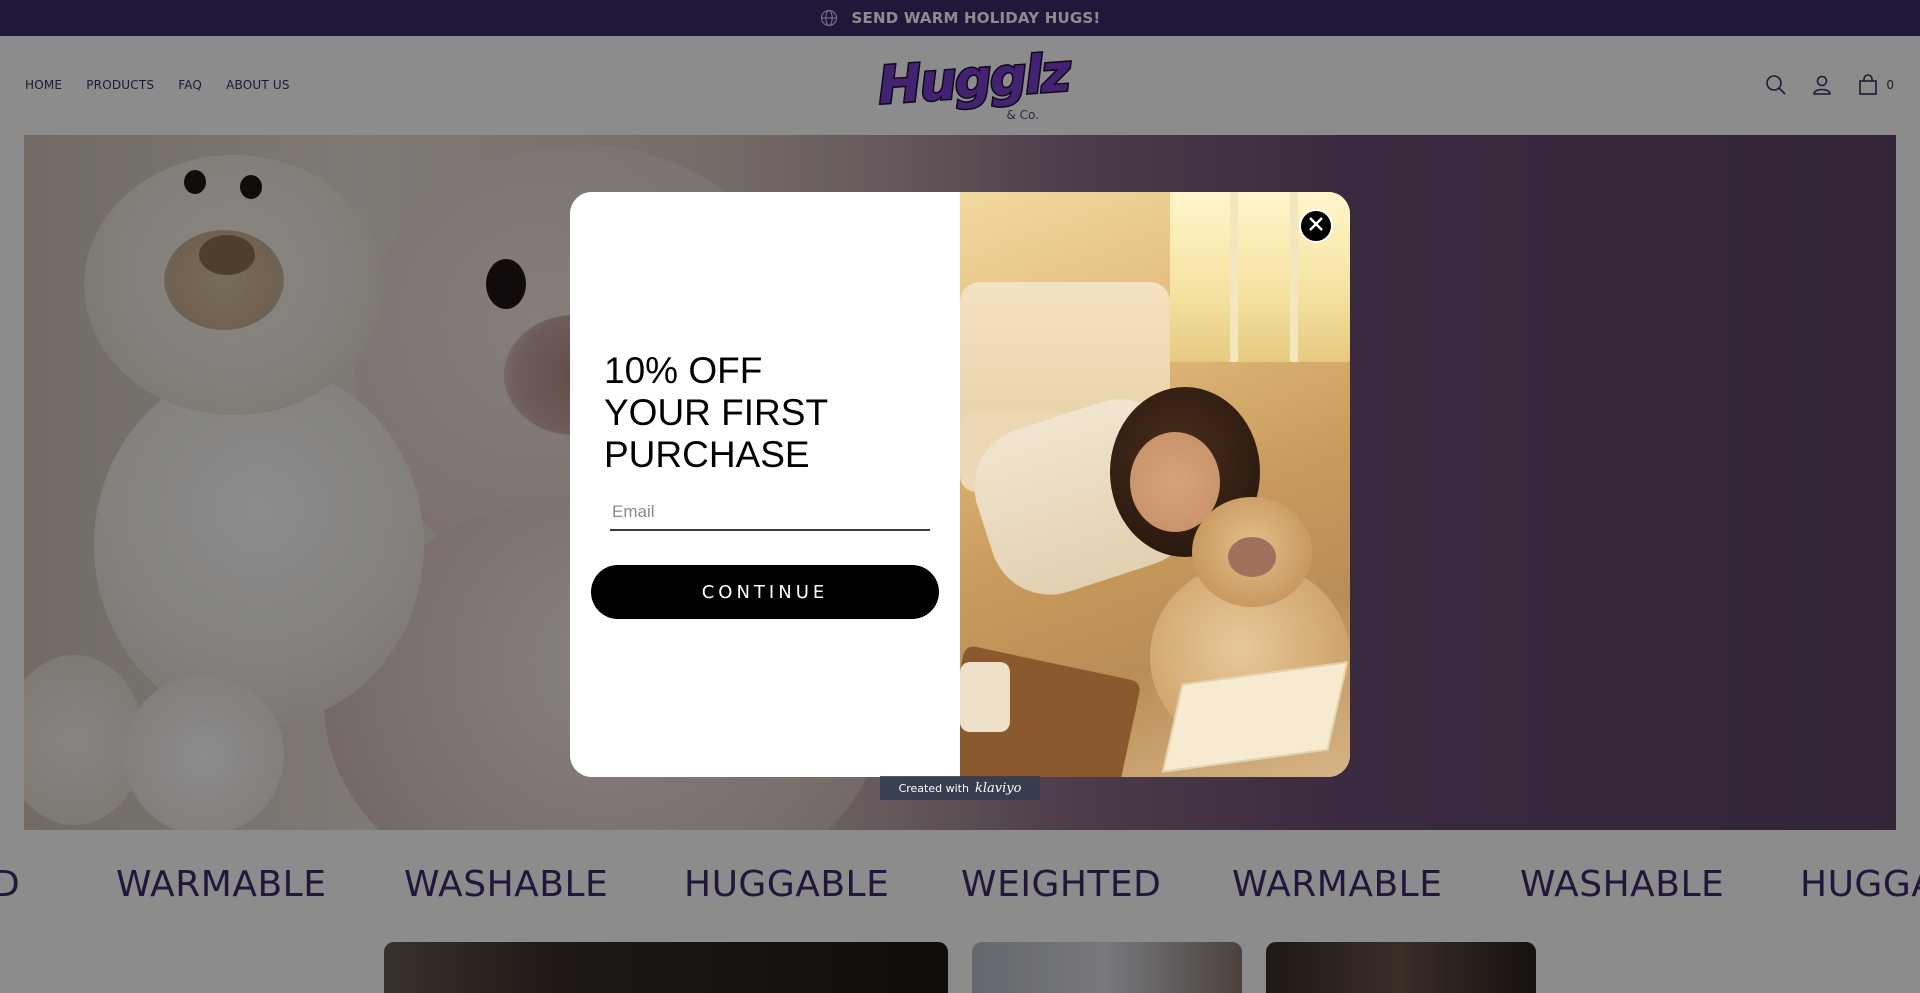 This screenshot has height=993, width=1920. I want to click on email-field, so click(770, 512).